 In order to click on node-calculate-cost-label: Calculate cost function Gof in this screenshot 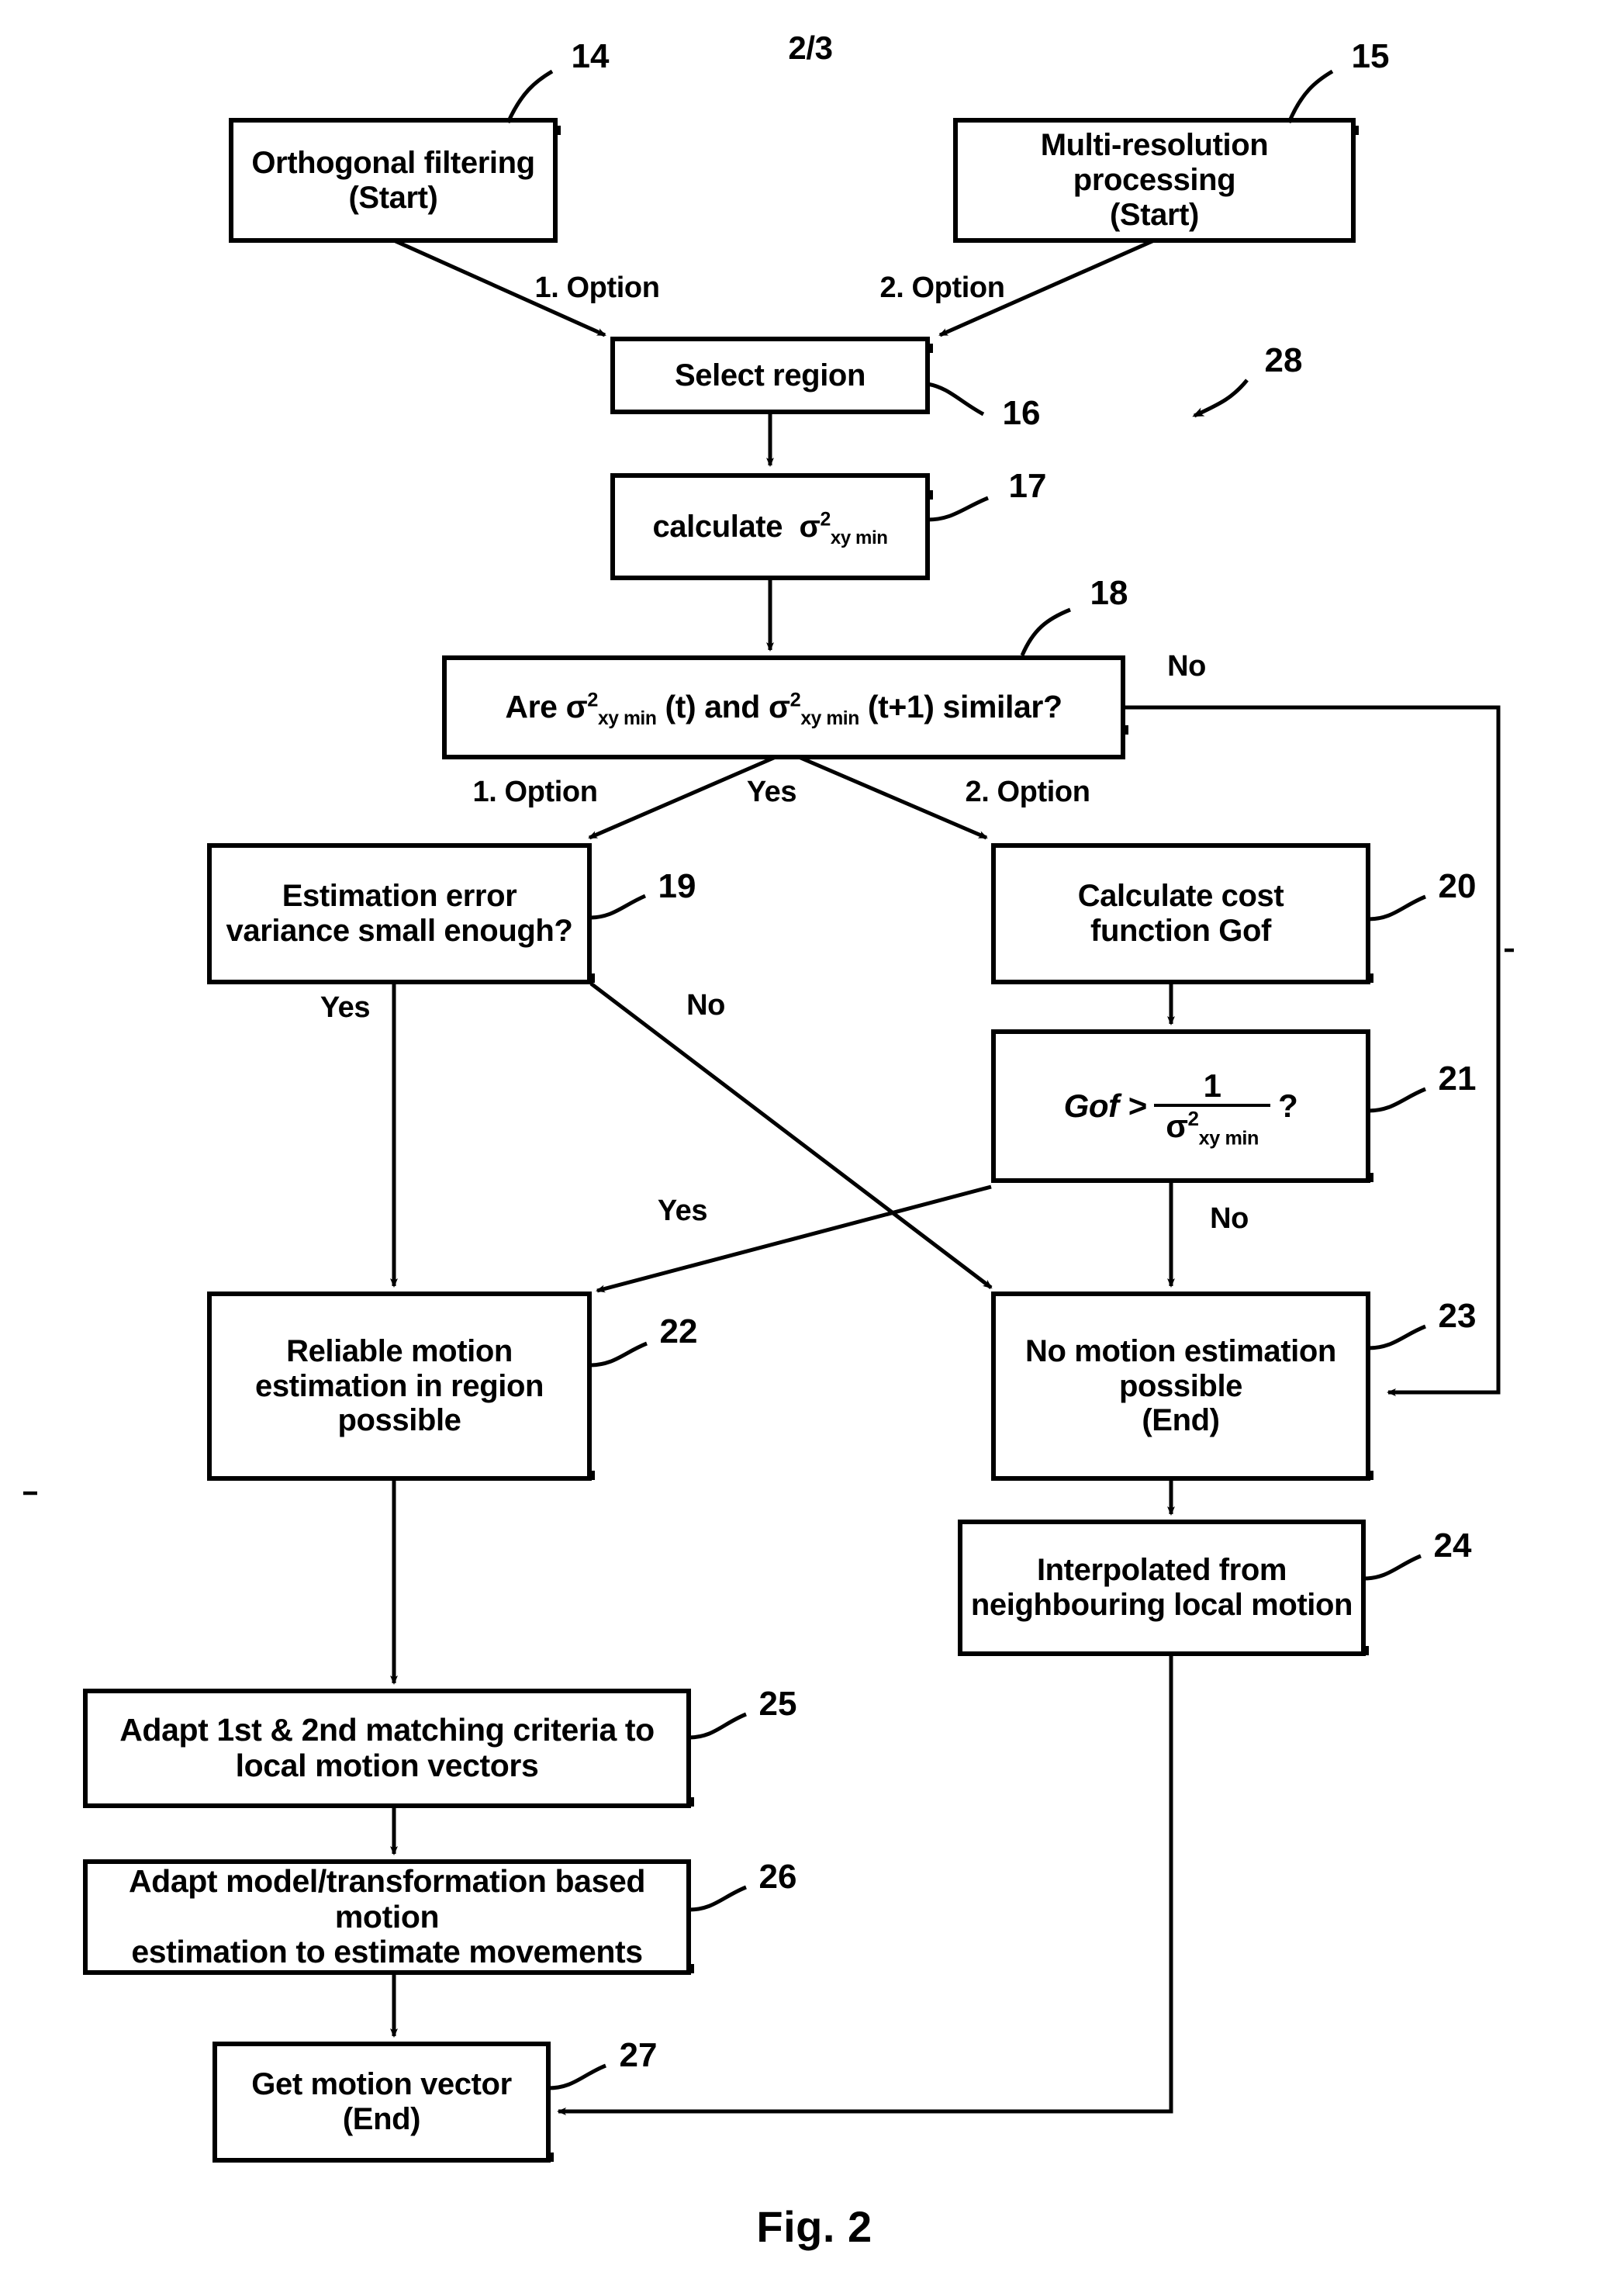, I will do `click(1180, 913)`.